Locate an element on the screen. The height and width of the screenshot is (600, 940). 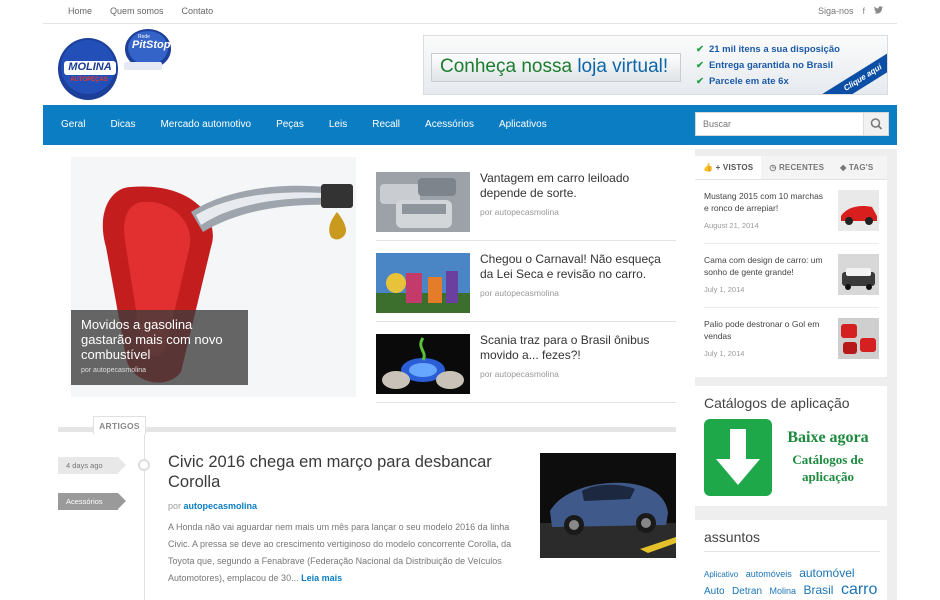
top-link-about: Quem somos is located at coordinates (137, 11).